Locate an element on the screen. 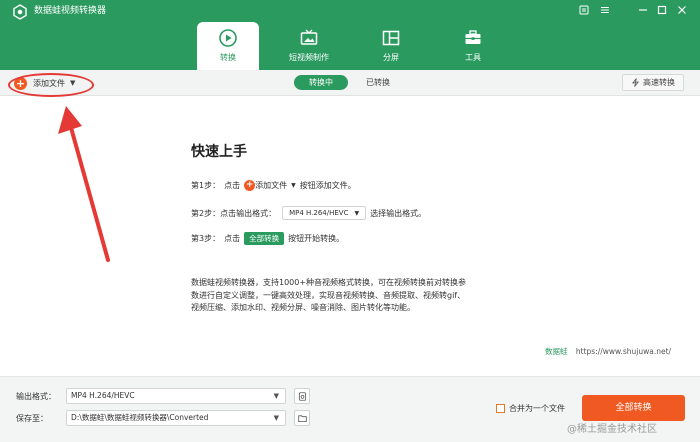 Image resolution: width=700 pixels, height=442 pixels. tab-split-screen: 分屏 is located at coordinates (391, 46).